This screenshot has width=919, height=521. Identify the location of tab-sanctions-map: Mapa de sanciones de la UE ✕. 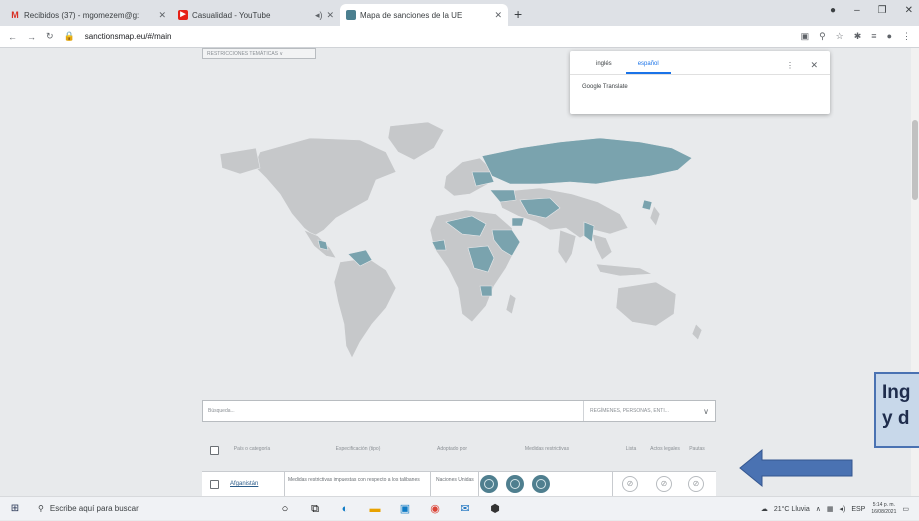
(424, 15).